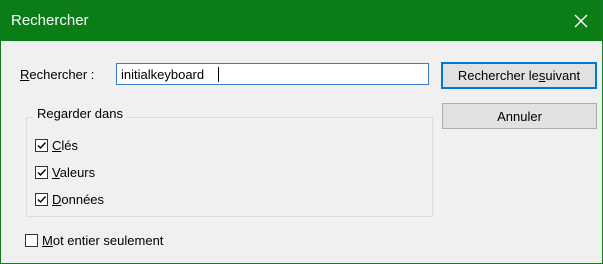 The image size is (603, 264). I want to click on find-next-button: Rechercher le s uivant, so click(519, 75).